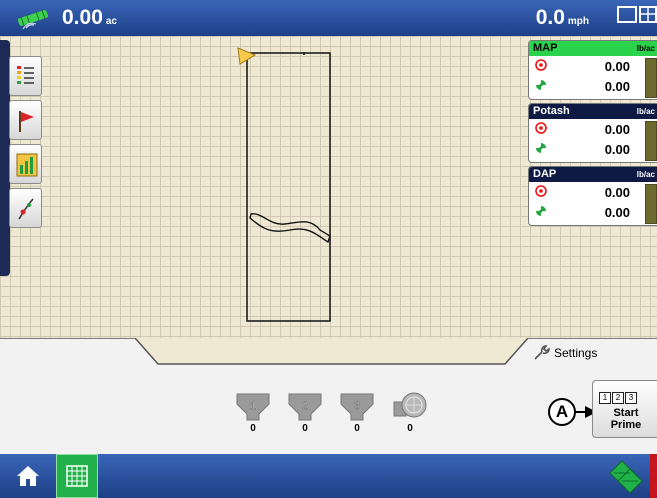  Describe the element at coordinates (410, 405) in the screenshot. I see `fan-icon` at that location.